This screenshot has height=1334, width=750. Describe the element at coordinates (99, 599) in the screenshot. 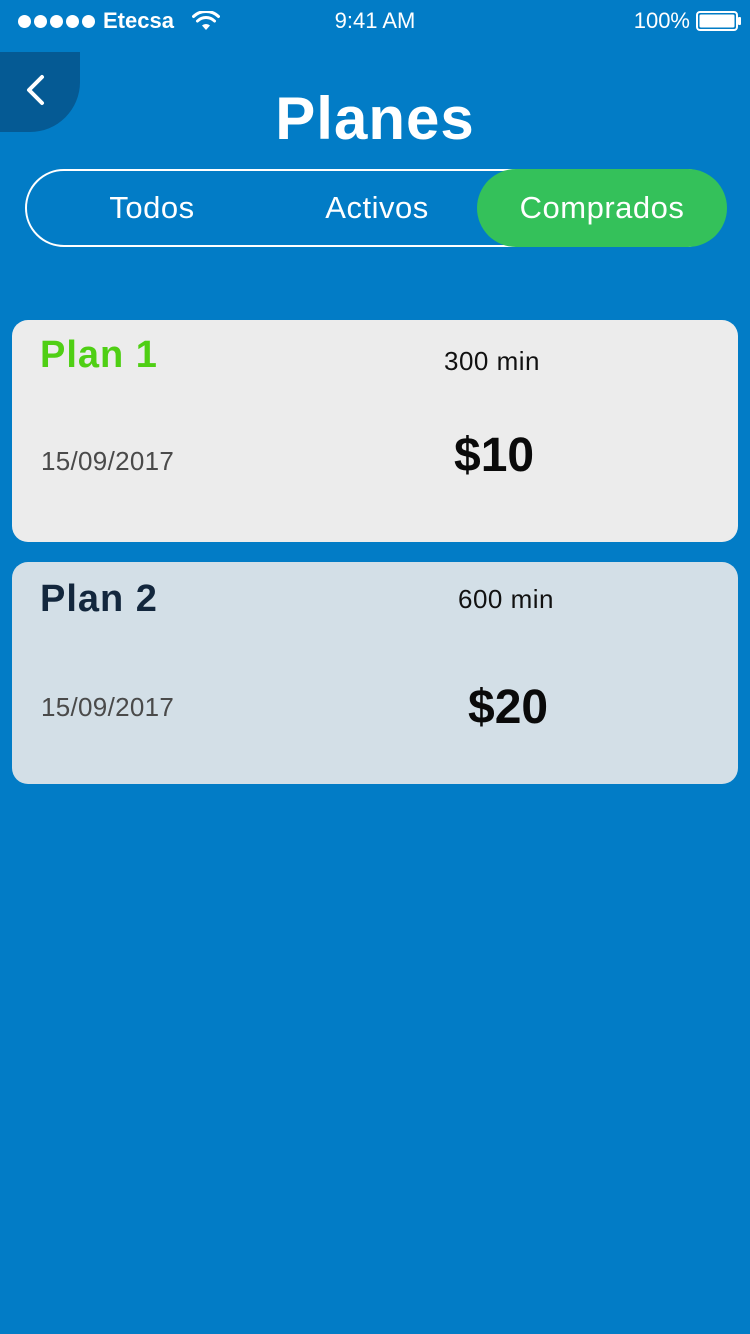

I see `plan-name: Plan 2` at that location.